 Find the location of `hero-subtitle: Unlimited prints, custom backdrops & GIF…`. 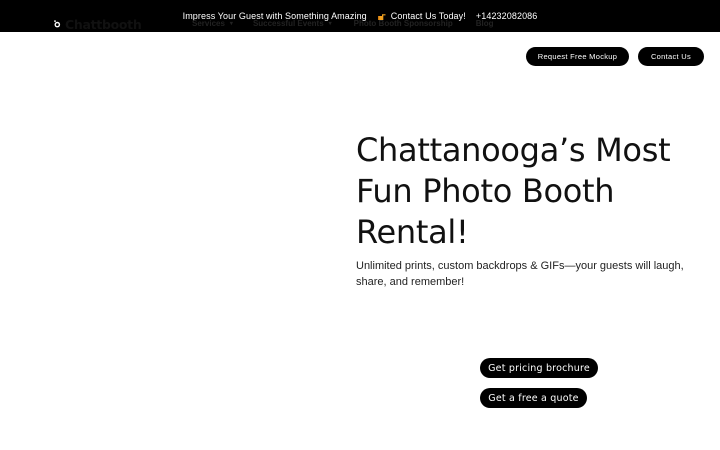

hero-subtitle: Unlimited prints, custom backdrops & GIF… is located at coordinates (520, 274).